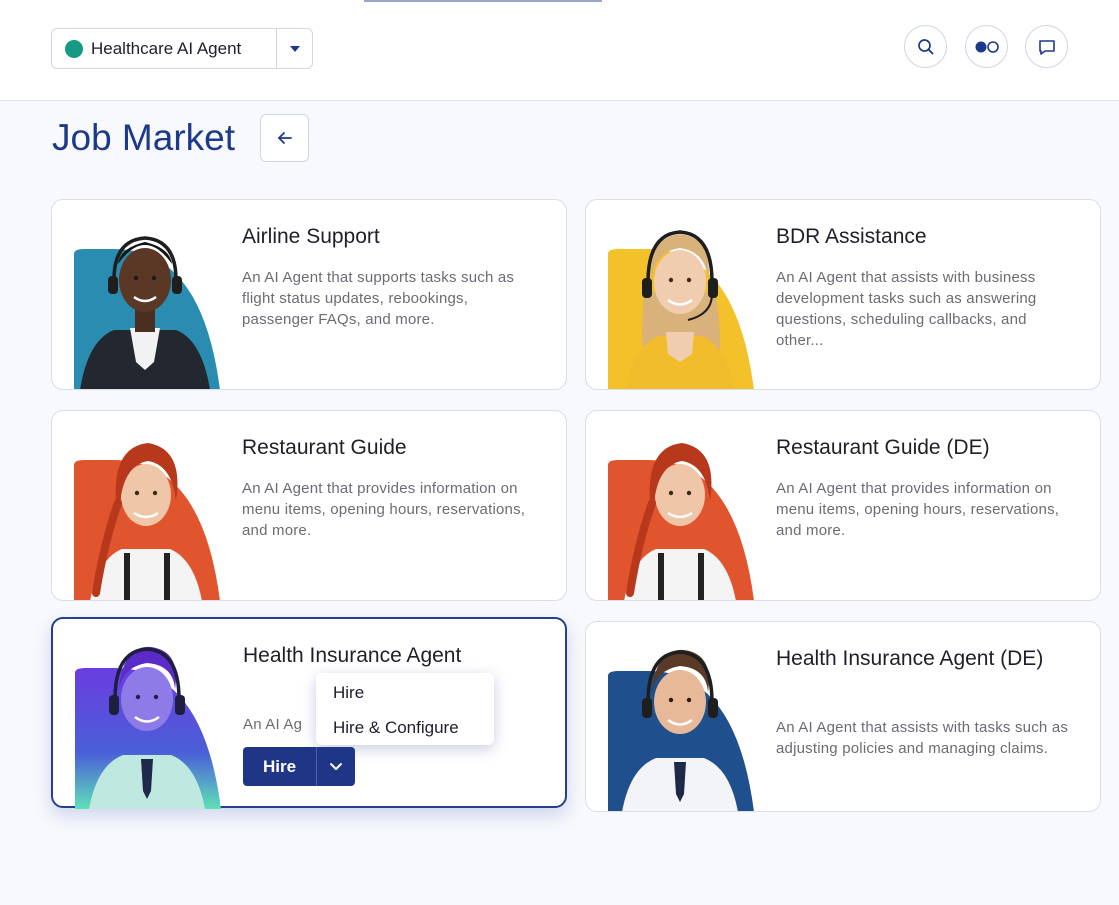 The image size is (1119, 905). I want to click on card-title: Restaurant Guide (DE), so click(883, 447).